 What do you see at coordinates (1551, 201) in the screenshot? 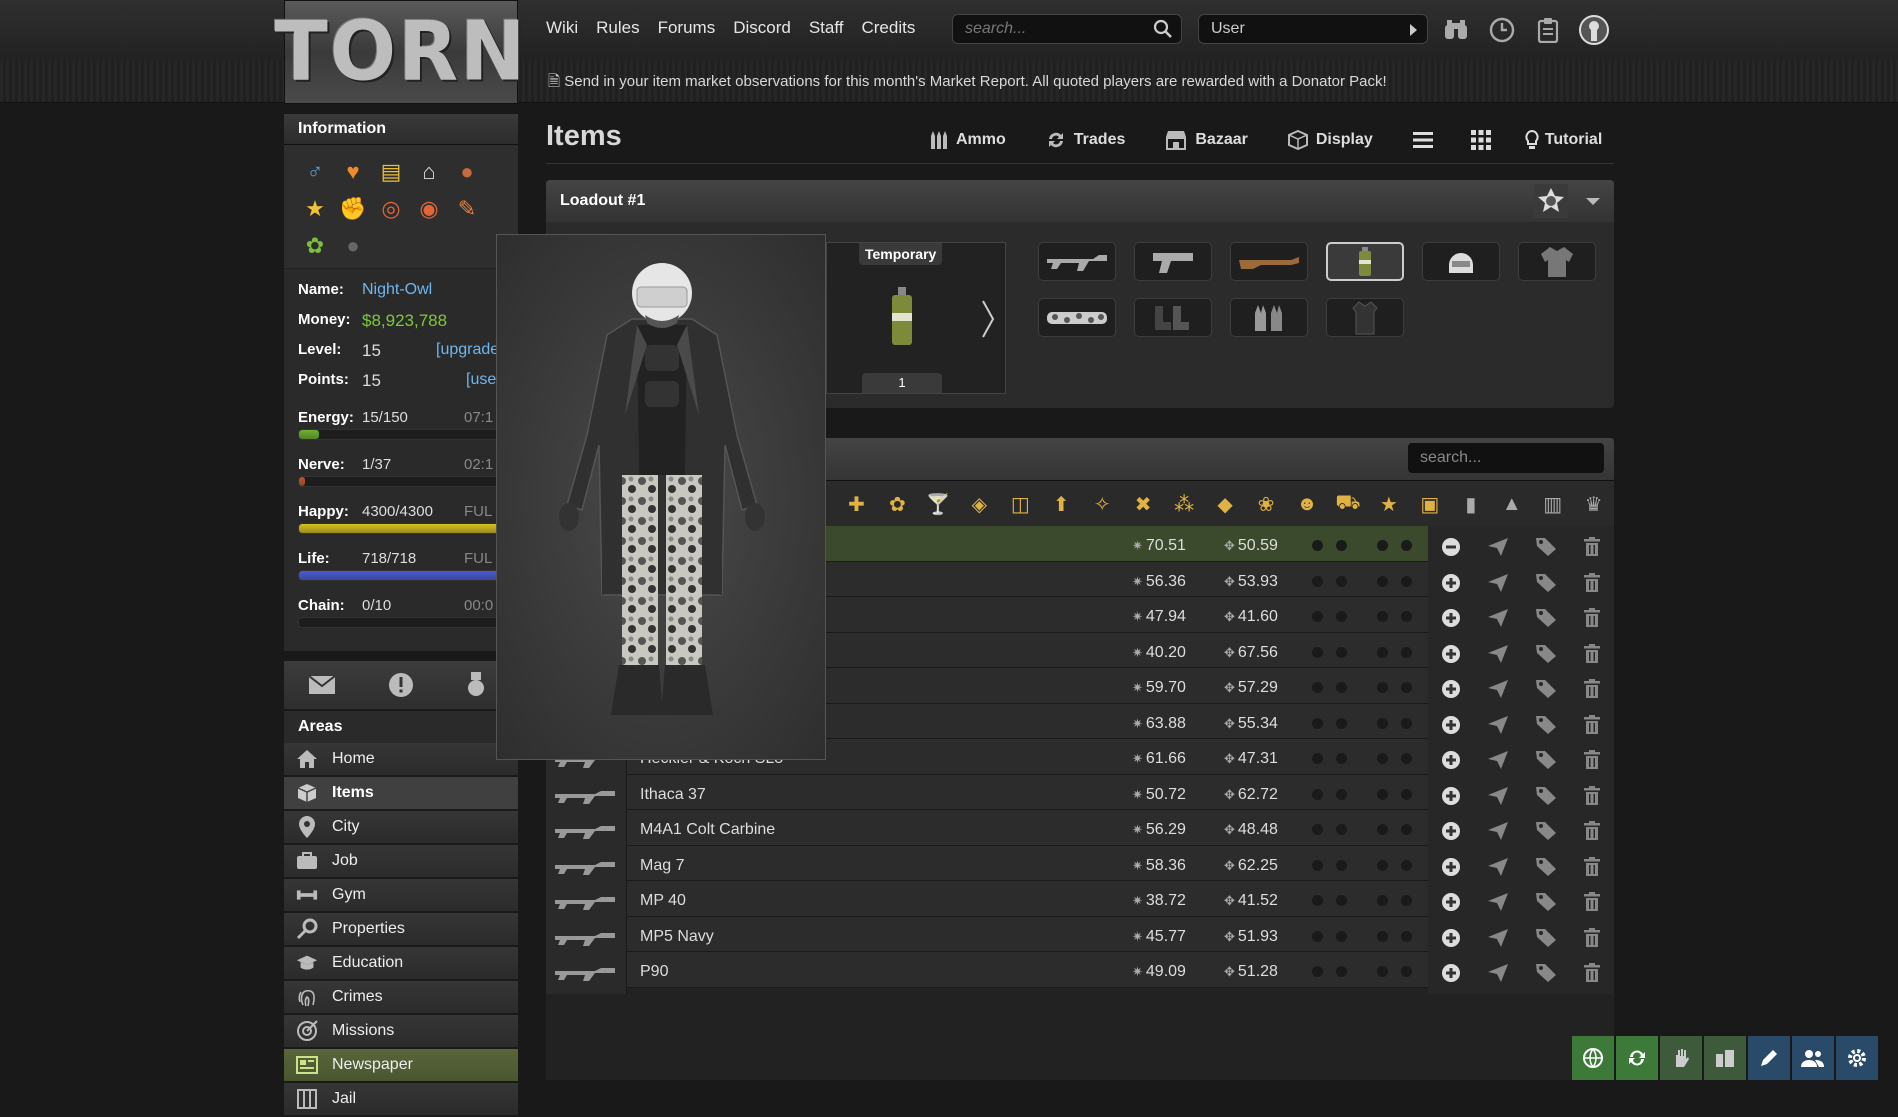
I see `loadout-badge-icon` at bounding box center [1551, 201].